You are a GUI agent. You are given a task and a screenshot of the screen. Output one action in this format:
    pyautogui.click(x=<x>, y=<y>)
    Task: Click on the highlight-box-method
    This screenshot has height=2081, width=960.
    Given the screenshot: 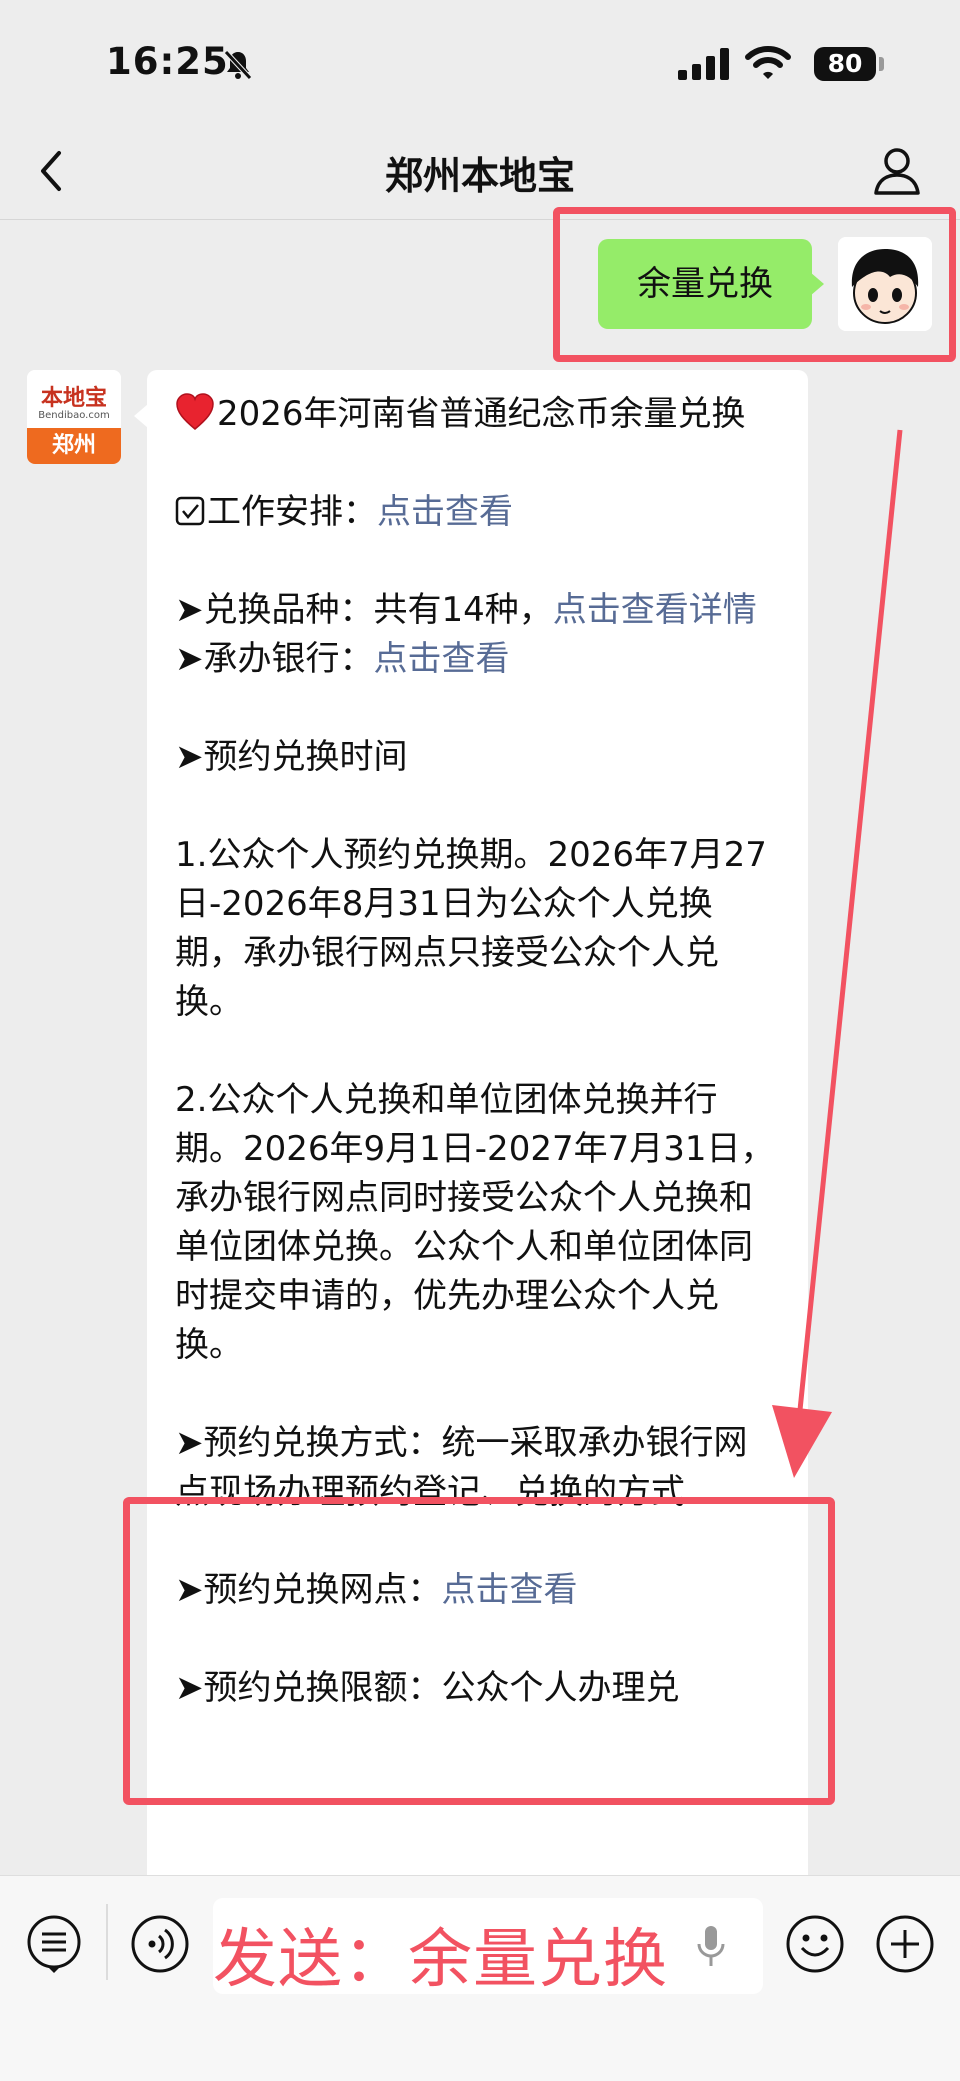 What is the action you would take?
    pyautogui.click(x=479, y=1651)
    